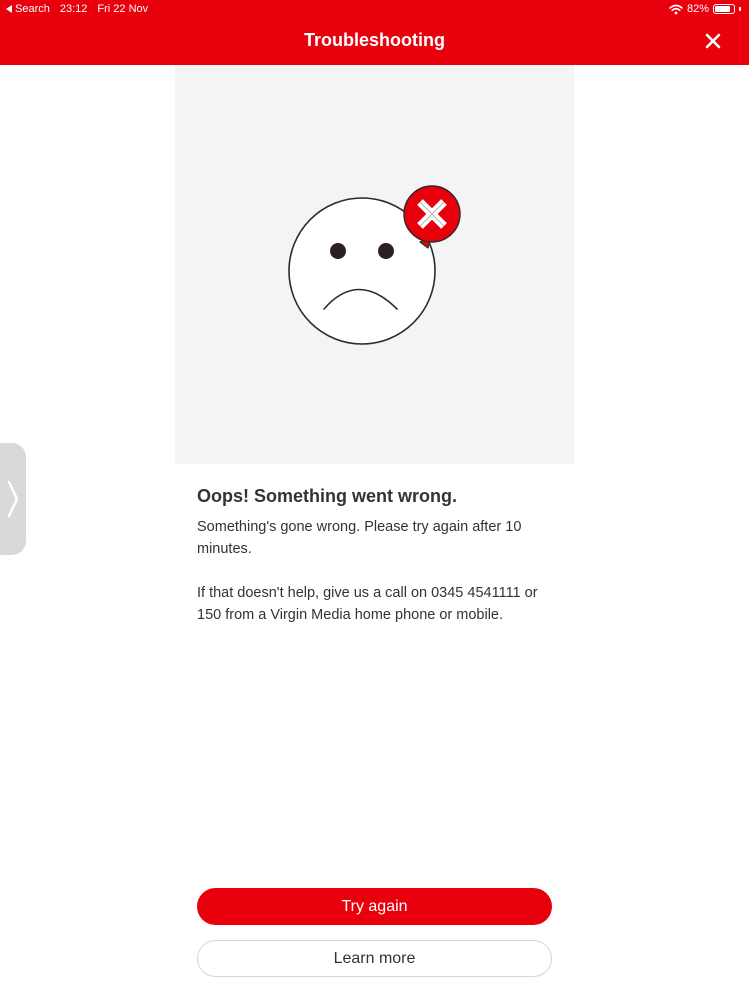  I want to click on close-button, so click(713, 41).